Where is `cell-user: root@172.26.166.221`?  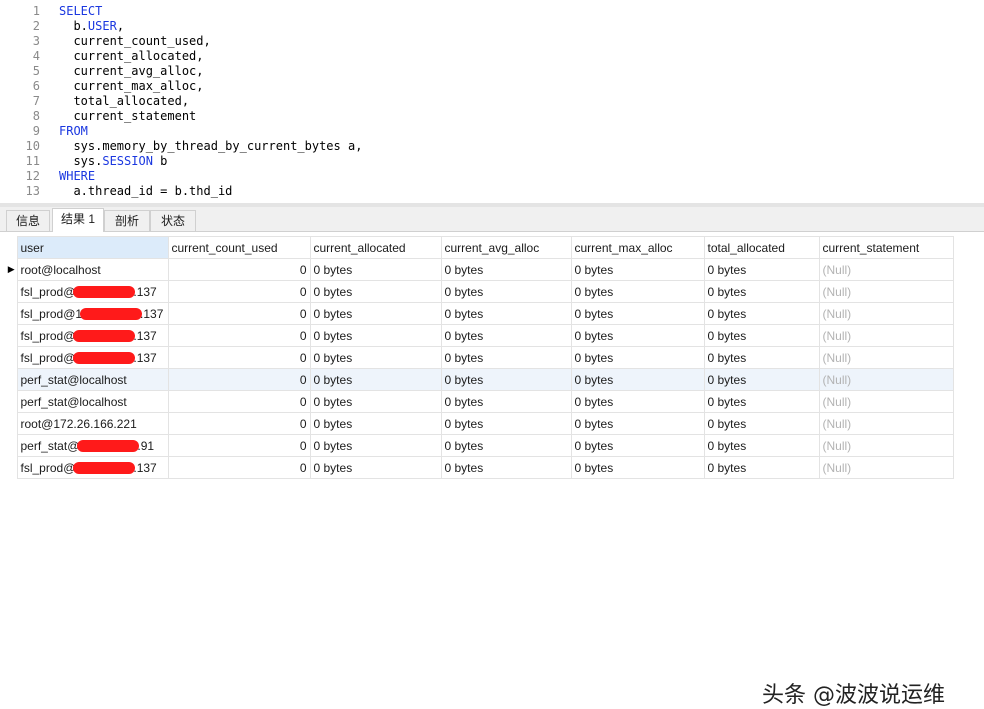
cell-user: root@172.26.166.221 is located at coordinates (92, 423).